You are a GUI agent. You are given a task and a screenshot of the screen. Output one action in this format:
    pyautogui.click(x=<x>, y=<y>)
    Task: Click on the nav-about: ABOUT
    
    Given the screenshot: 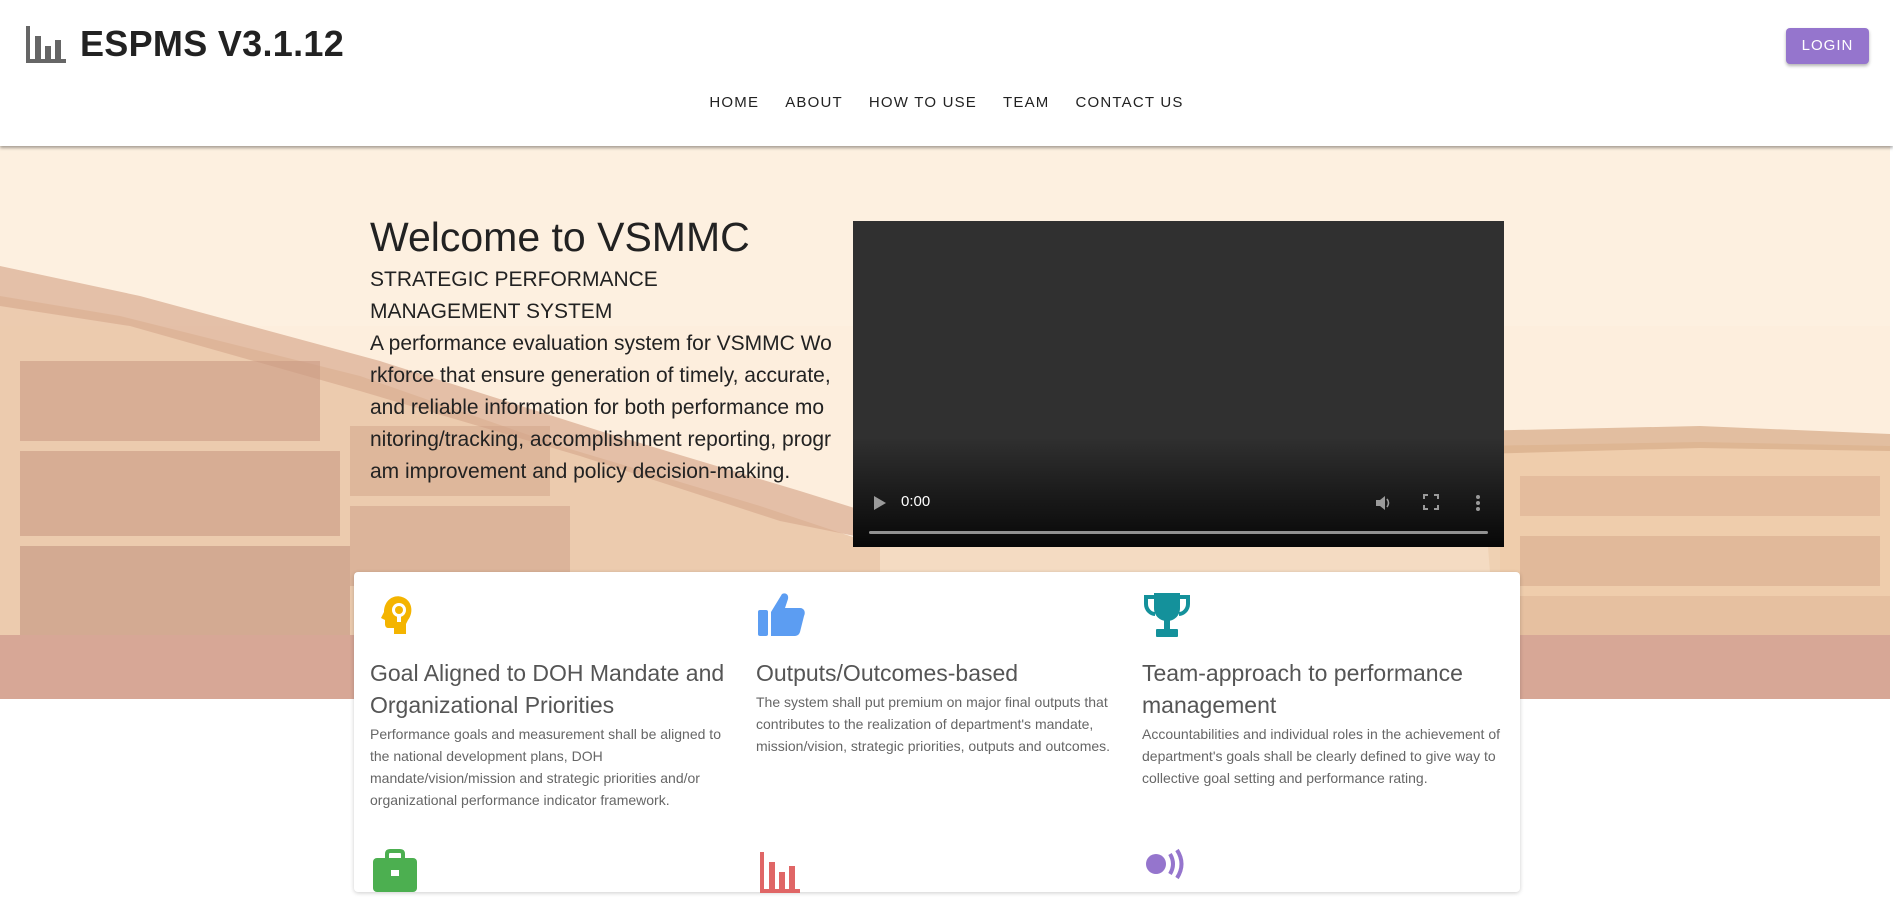 What is the action you would take?
    pyautogui.click(x=814, y=102)
    